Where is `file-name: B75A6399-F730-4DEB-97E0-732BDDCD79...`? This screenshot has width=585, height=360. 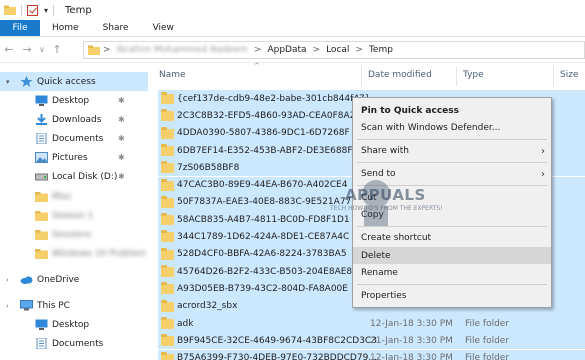
file-name: B75A6399-F730-4DEB-97E0-732BDDCD79... is located at coordinates (277, 356).